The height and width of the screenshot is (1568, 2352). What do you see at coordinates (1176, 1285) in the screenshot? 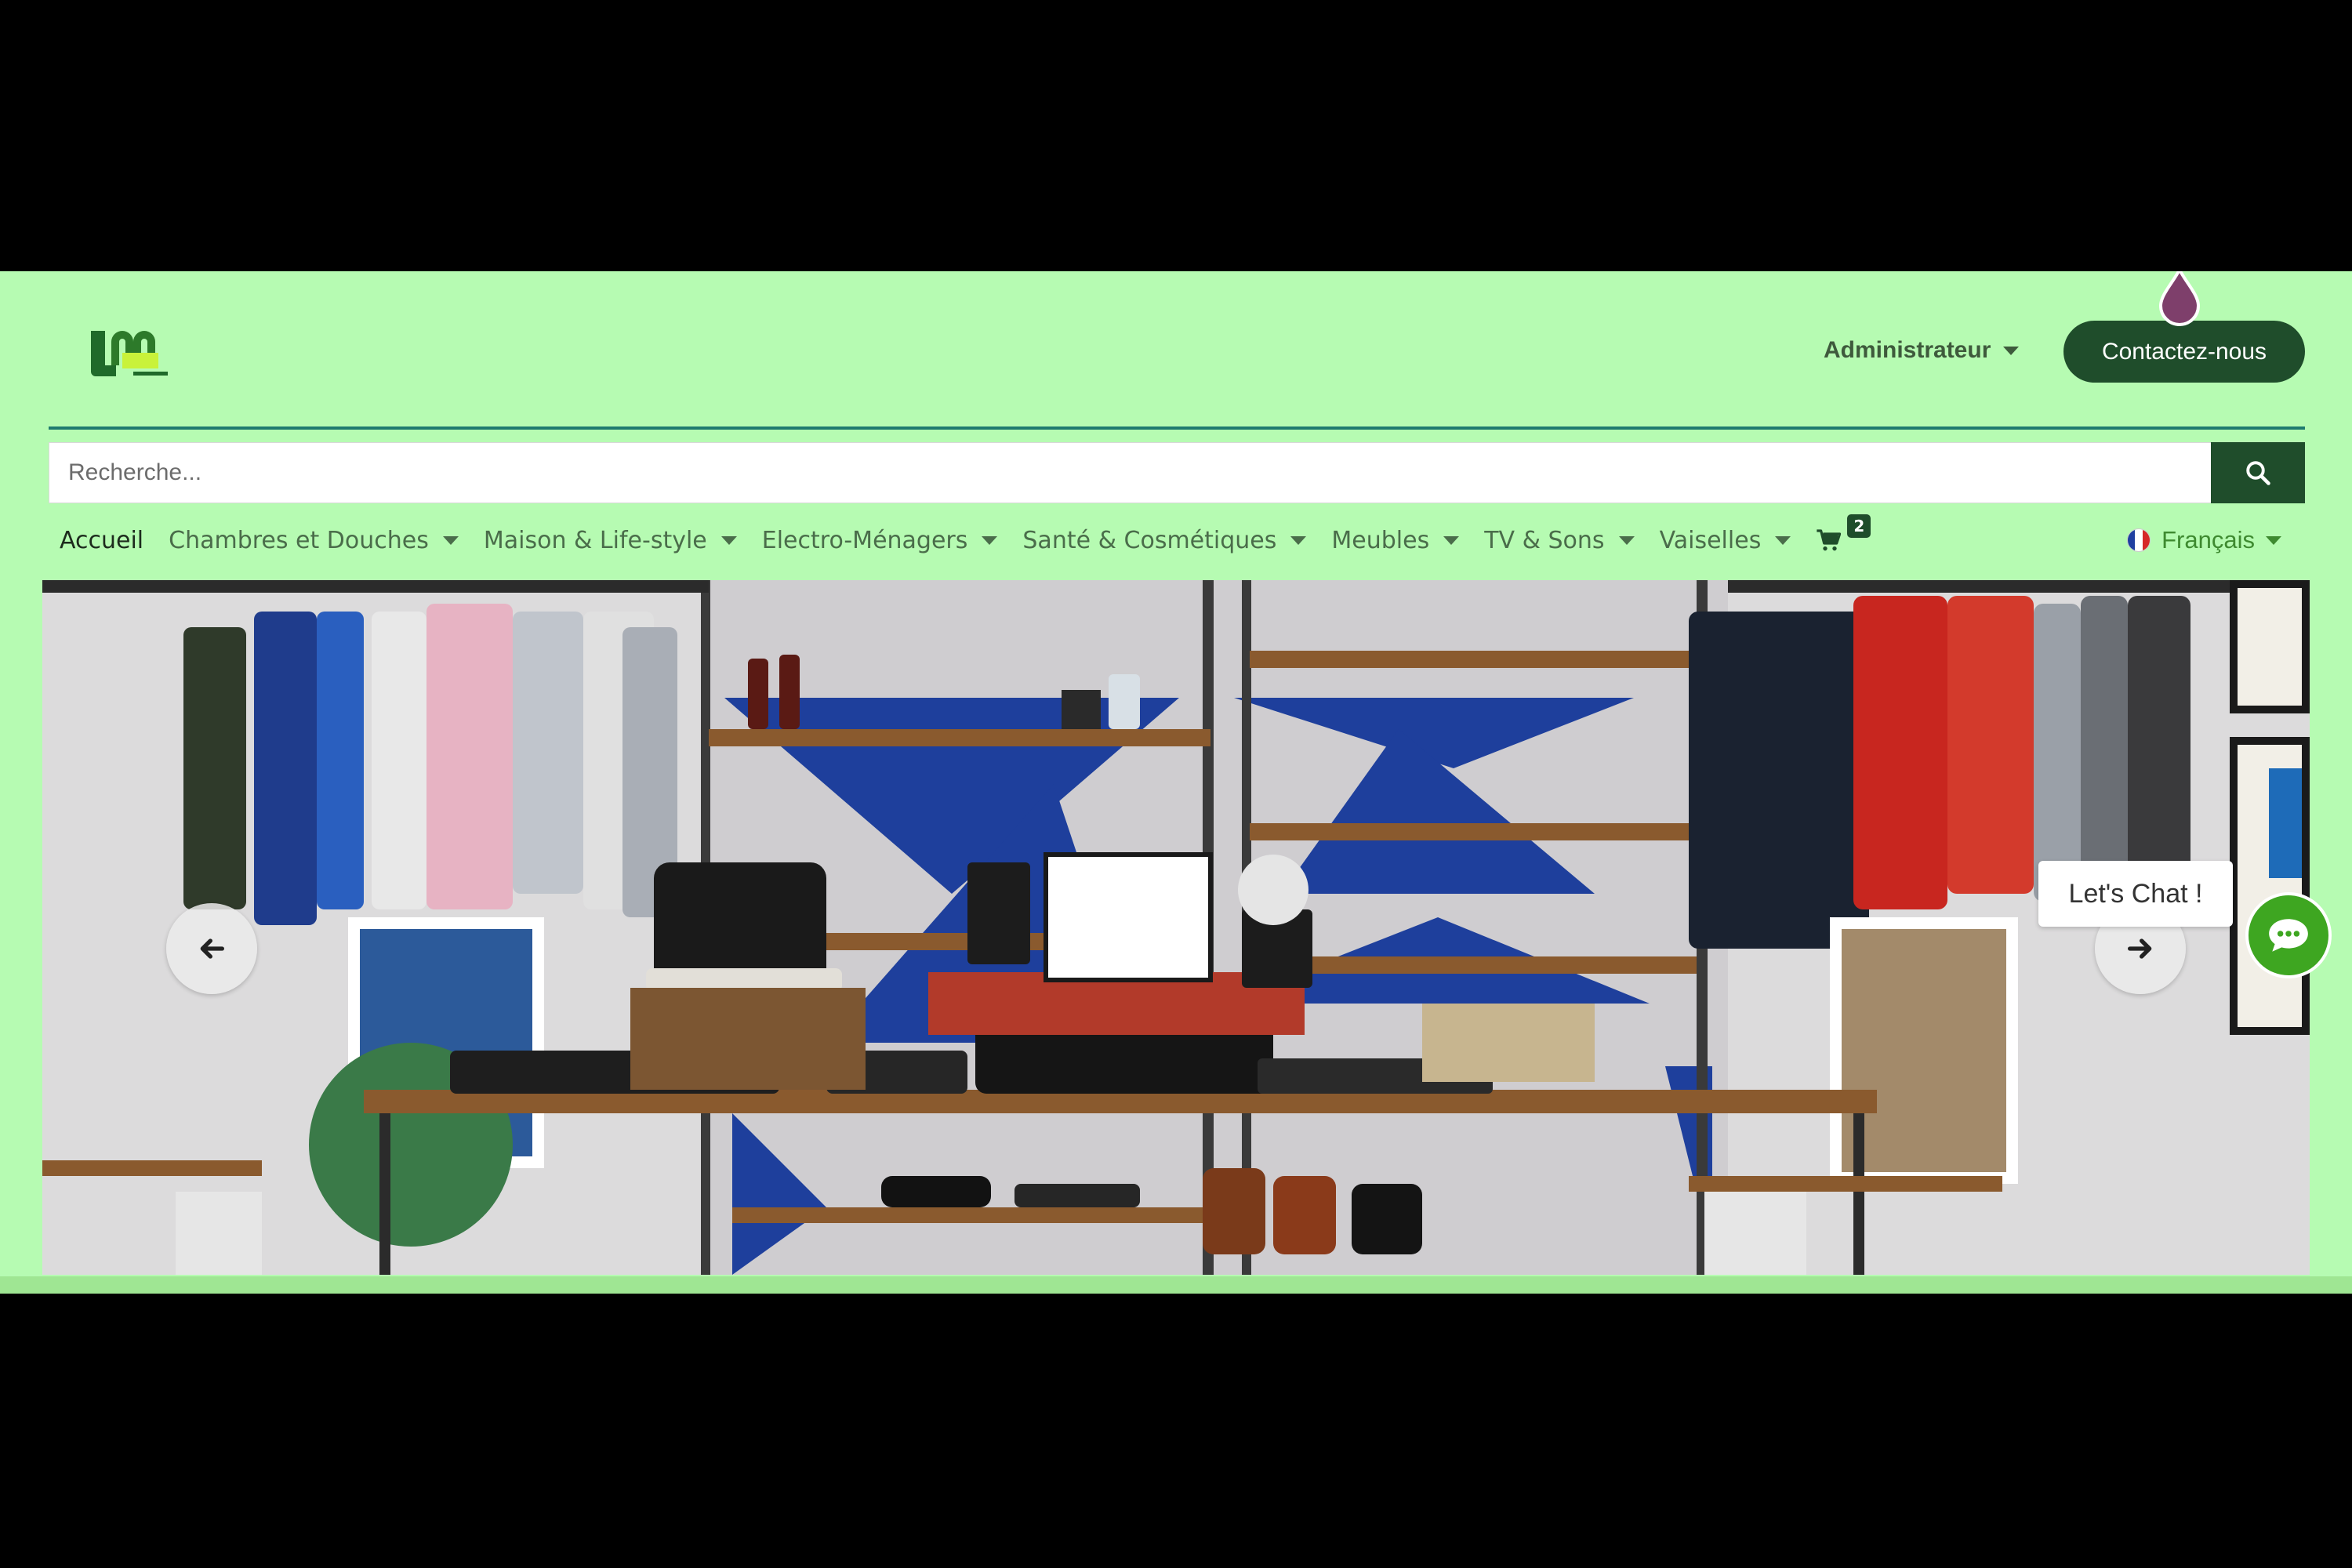
I see `footer-strip` at bounding box center [1176, 1285].